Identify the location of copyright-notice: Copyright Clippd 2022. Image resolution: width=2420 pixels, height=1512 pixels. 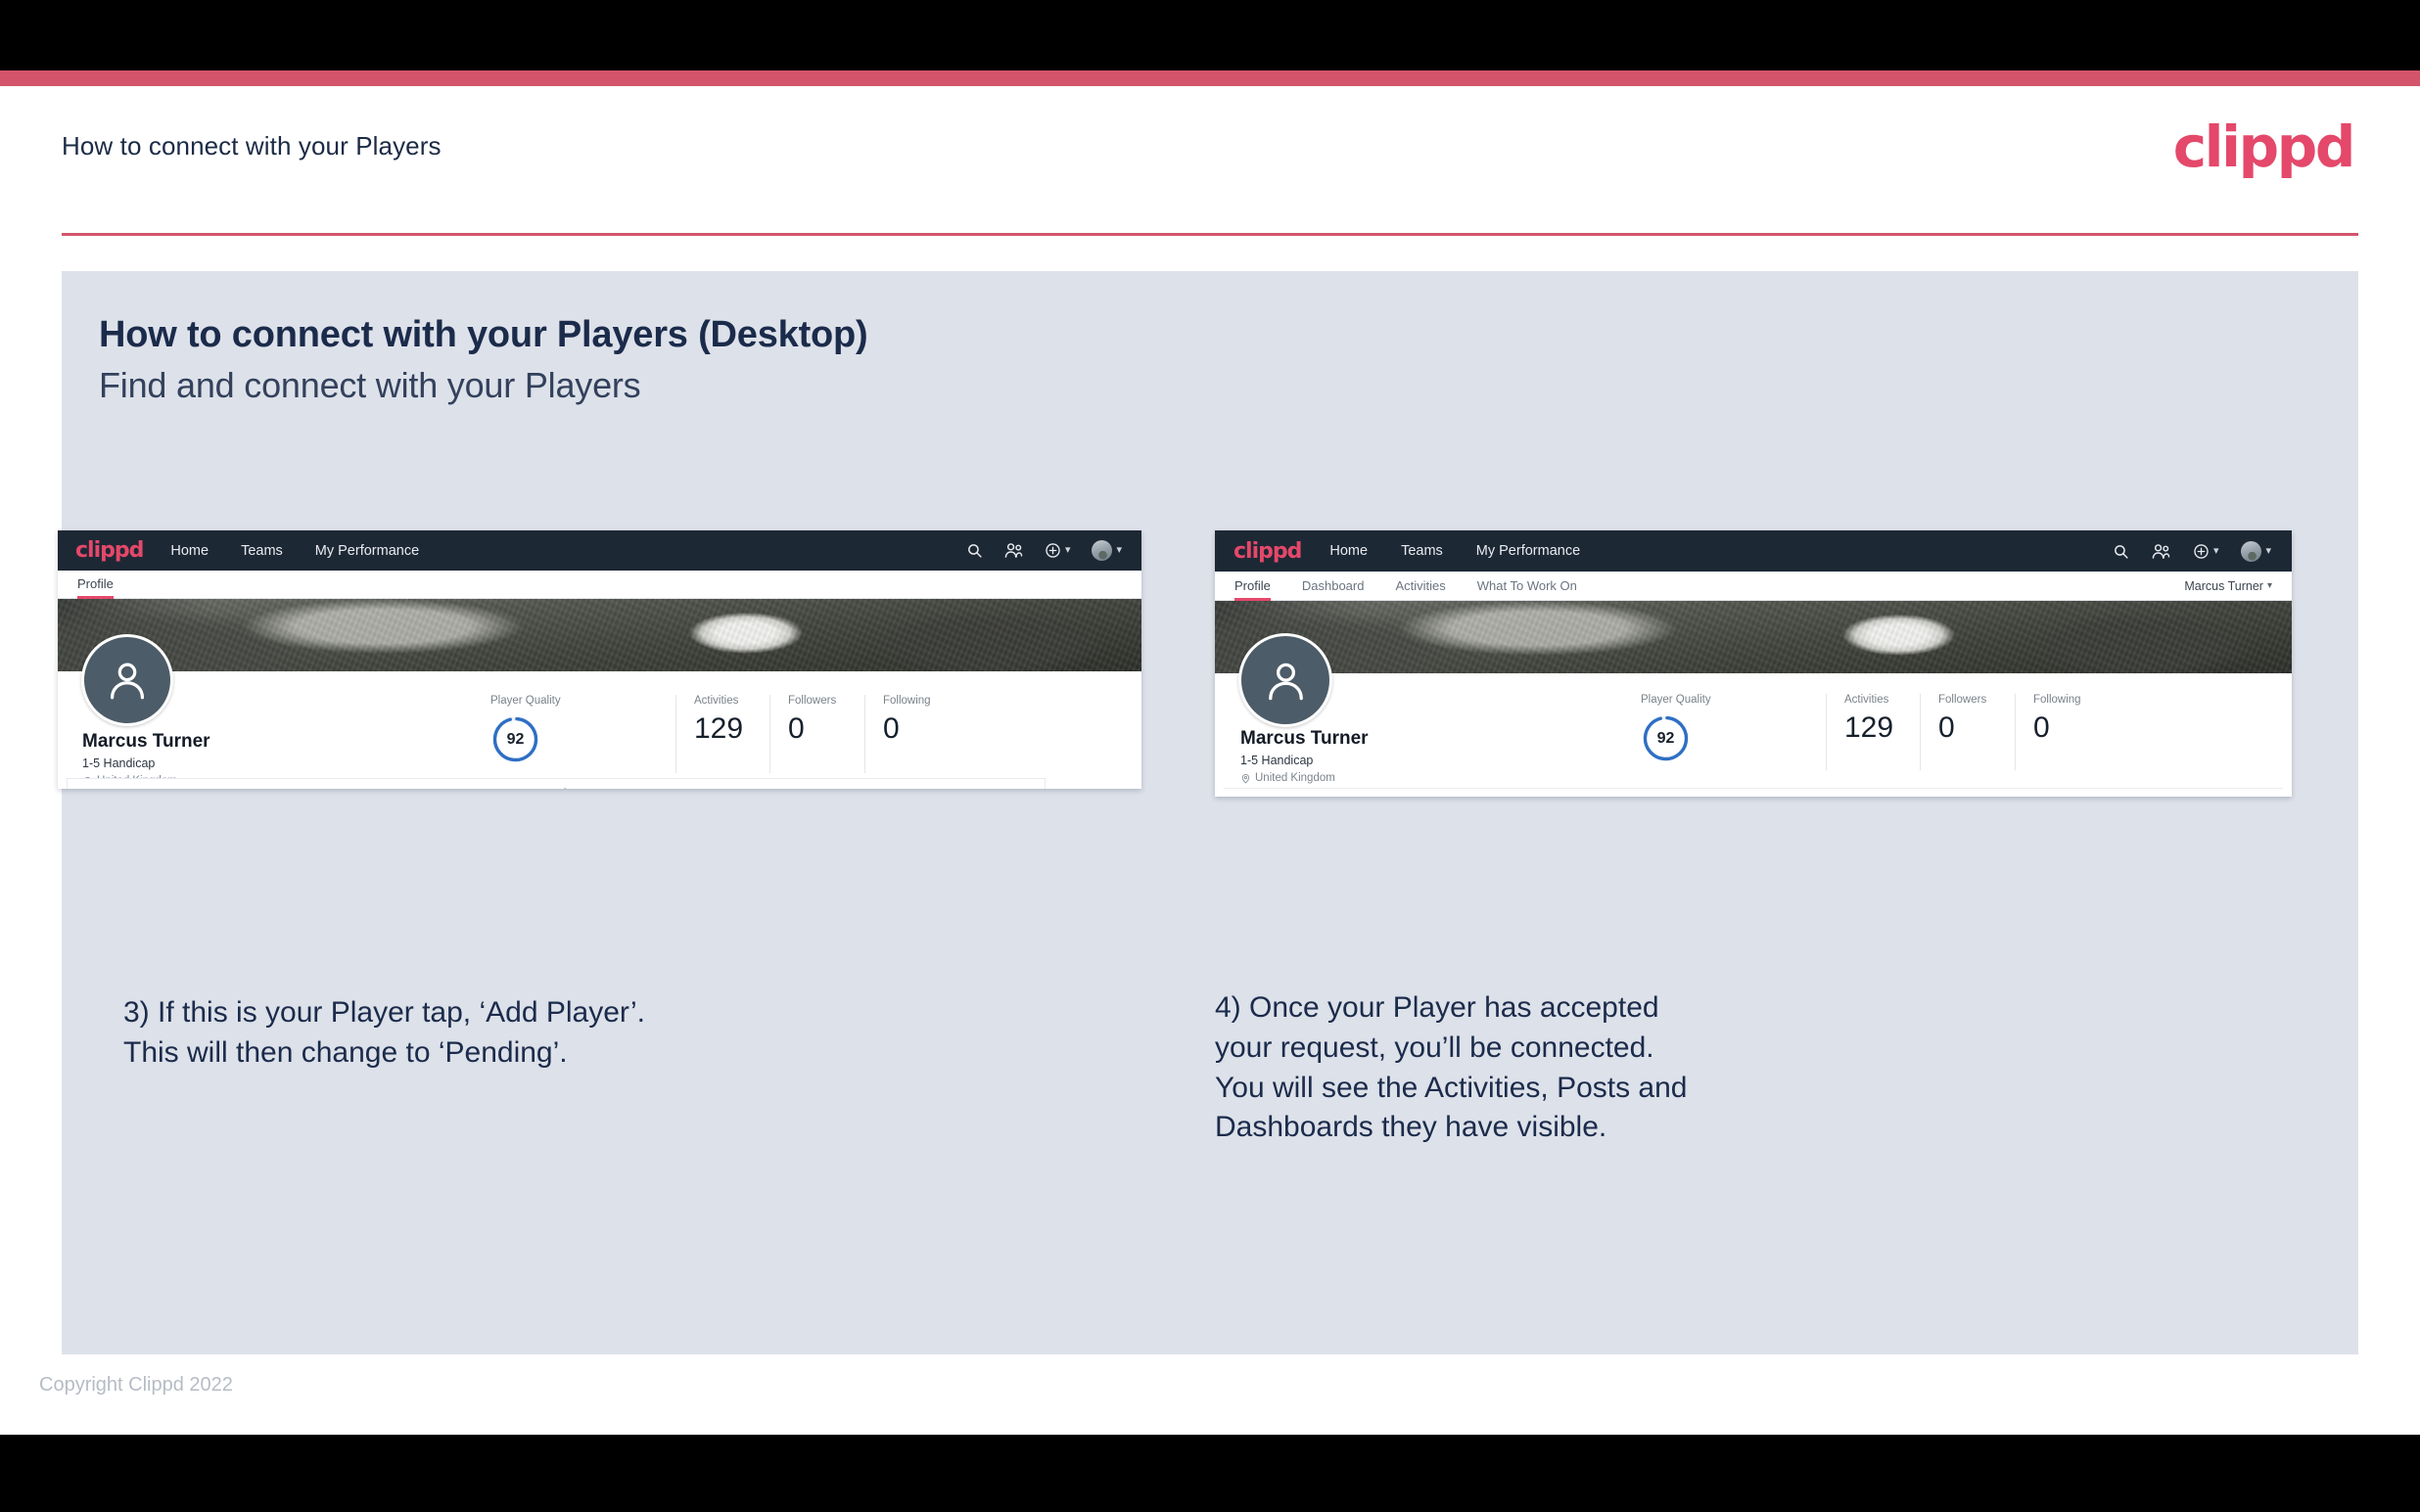
(136, 1385).